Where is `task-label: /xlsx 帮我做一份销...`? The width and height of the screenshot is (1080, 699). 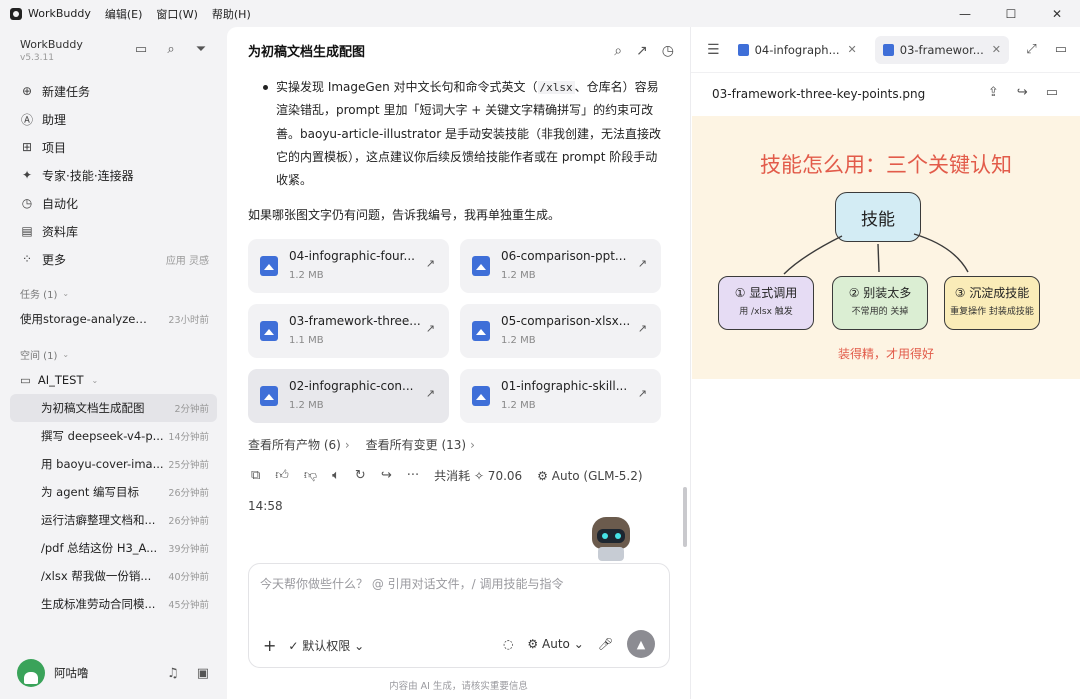 task-label: /xlsx 帮我做一份销... is located at coordinates (96, 576).